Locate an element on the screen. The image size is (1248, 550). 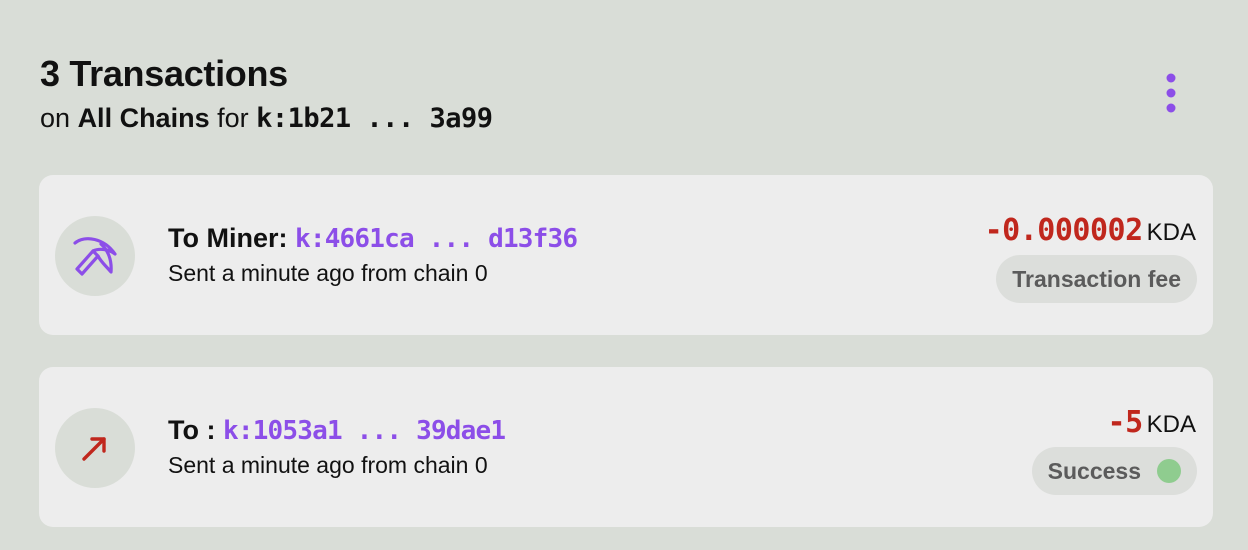
for-text: for is located at coordinates (233, 118).